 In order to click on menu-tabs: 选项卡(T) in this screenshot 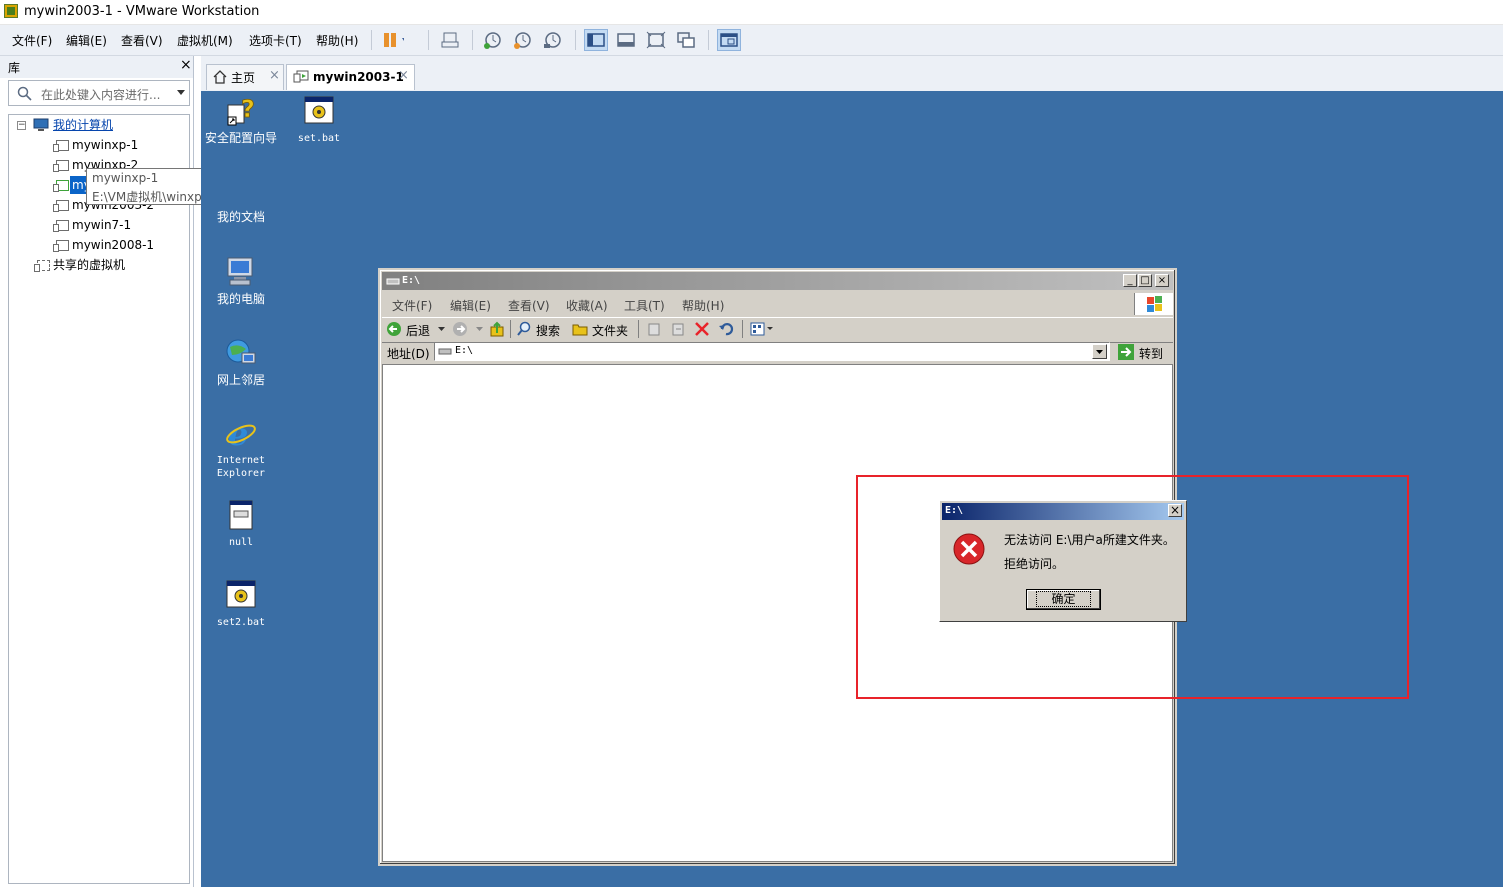, I will do `click(275, 40)`.